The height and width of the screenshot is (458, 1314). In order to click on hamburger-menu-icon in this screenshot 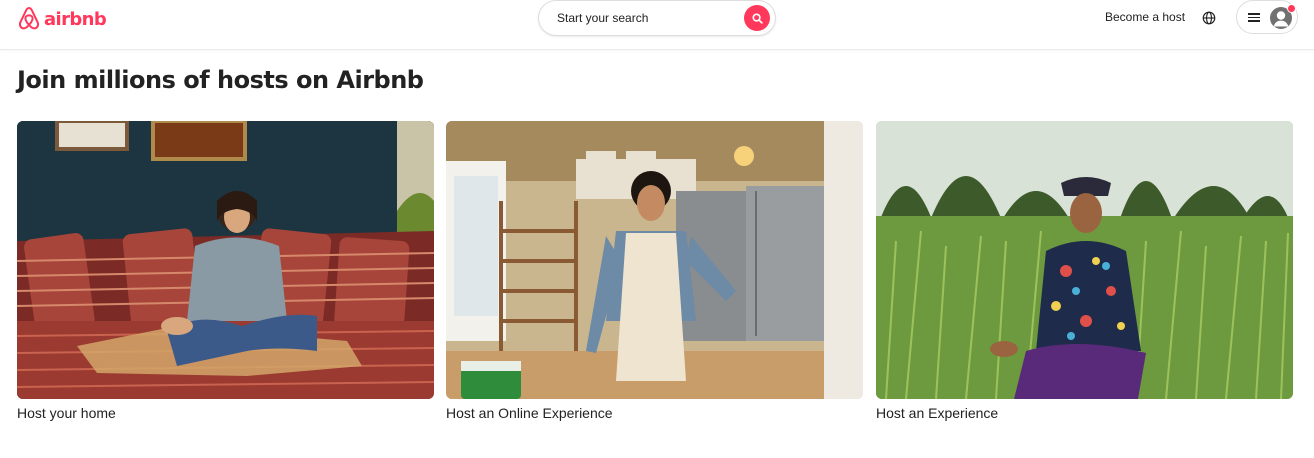, I will do `click(1254, 17)`.